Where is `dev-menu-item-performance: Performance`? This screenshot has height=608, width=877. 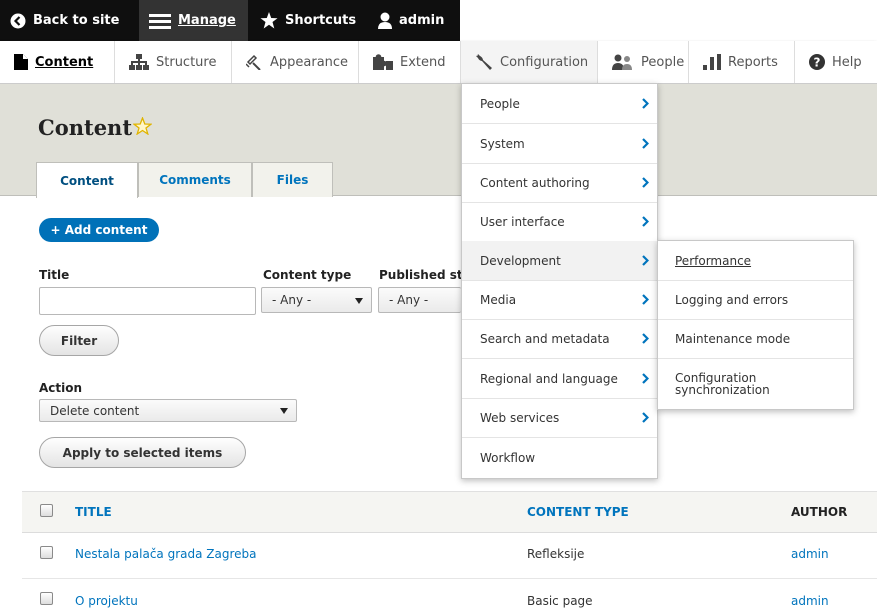 dev-menu-item-performance: Performance is located at coordinates (755, 261).